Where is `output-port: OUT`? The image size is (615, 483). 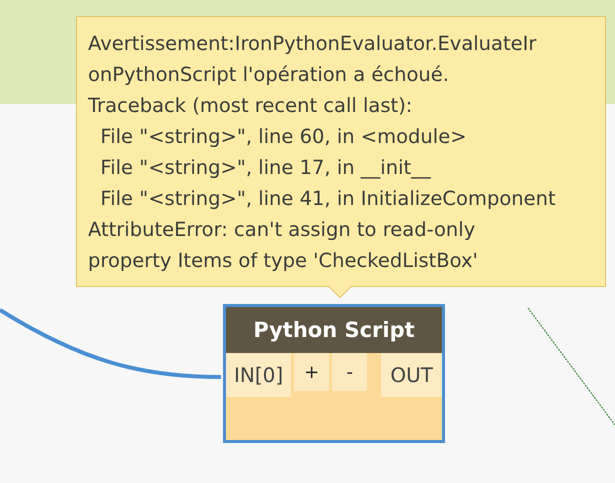
output-port: OUT is located at coordinates (411, 375).